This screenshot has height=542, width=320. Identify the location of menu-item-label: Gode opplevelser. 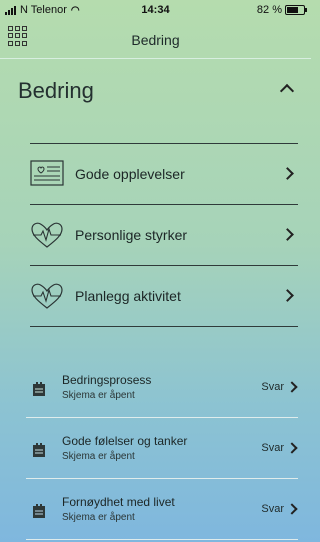
(130, 174).